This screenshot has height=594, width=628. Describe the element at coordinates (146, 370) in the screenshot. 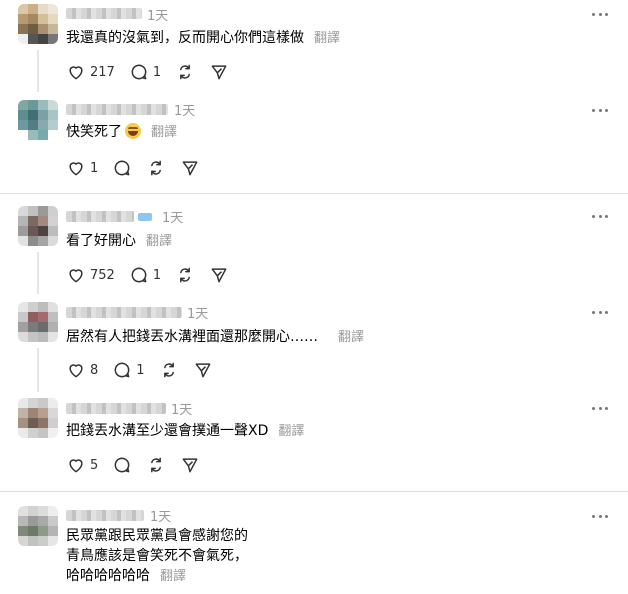

I see `action-bar: 8 1` at that location.